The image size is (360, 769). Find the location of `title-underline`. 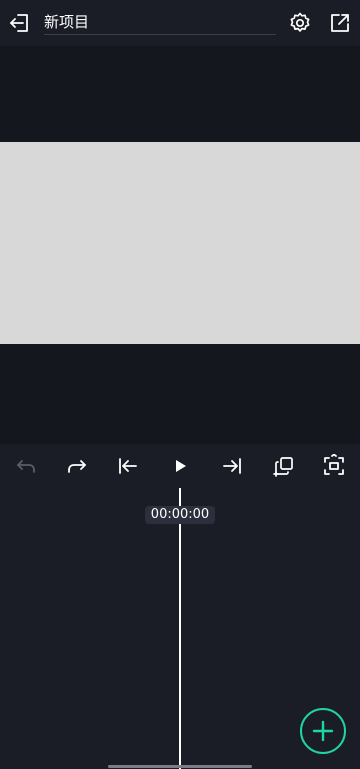

title-underline is located at coordinates (160, 34).